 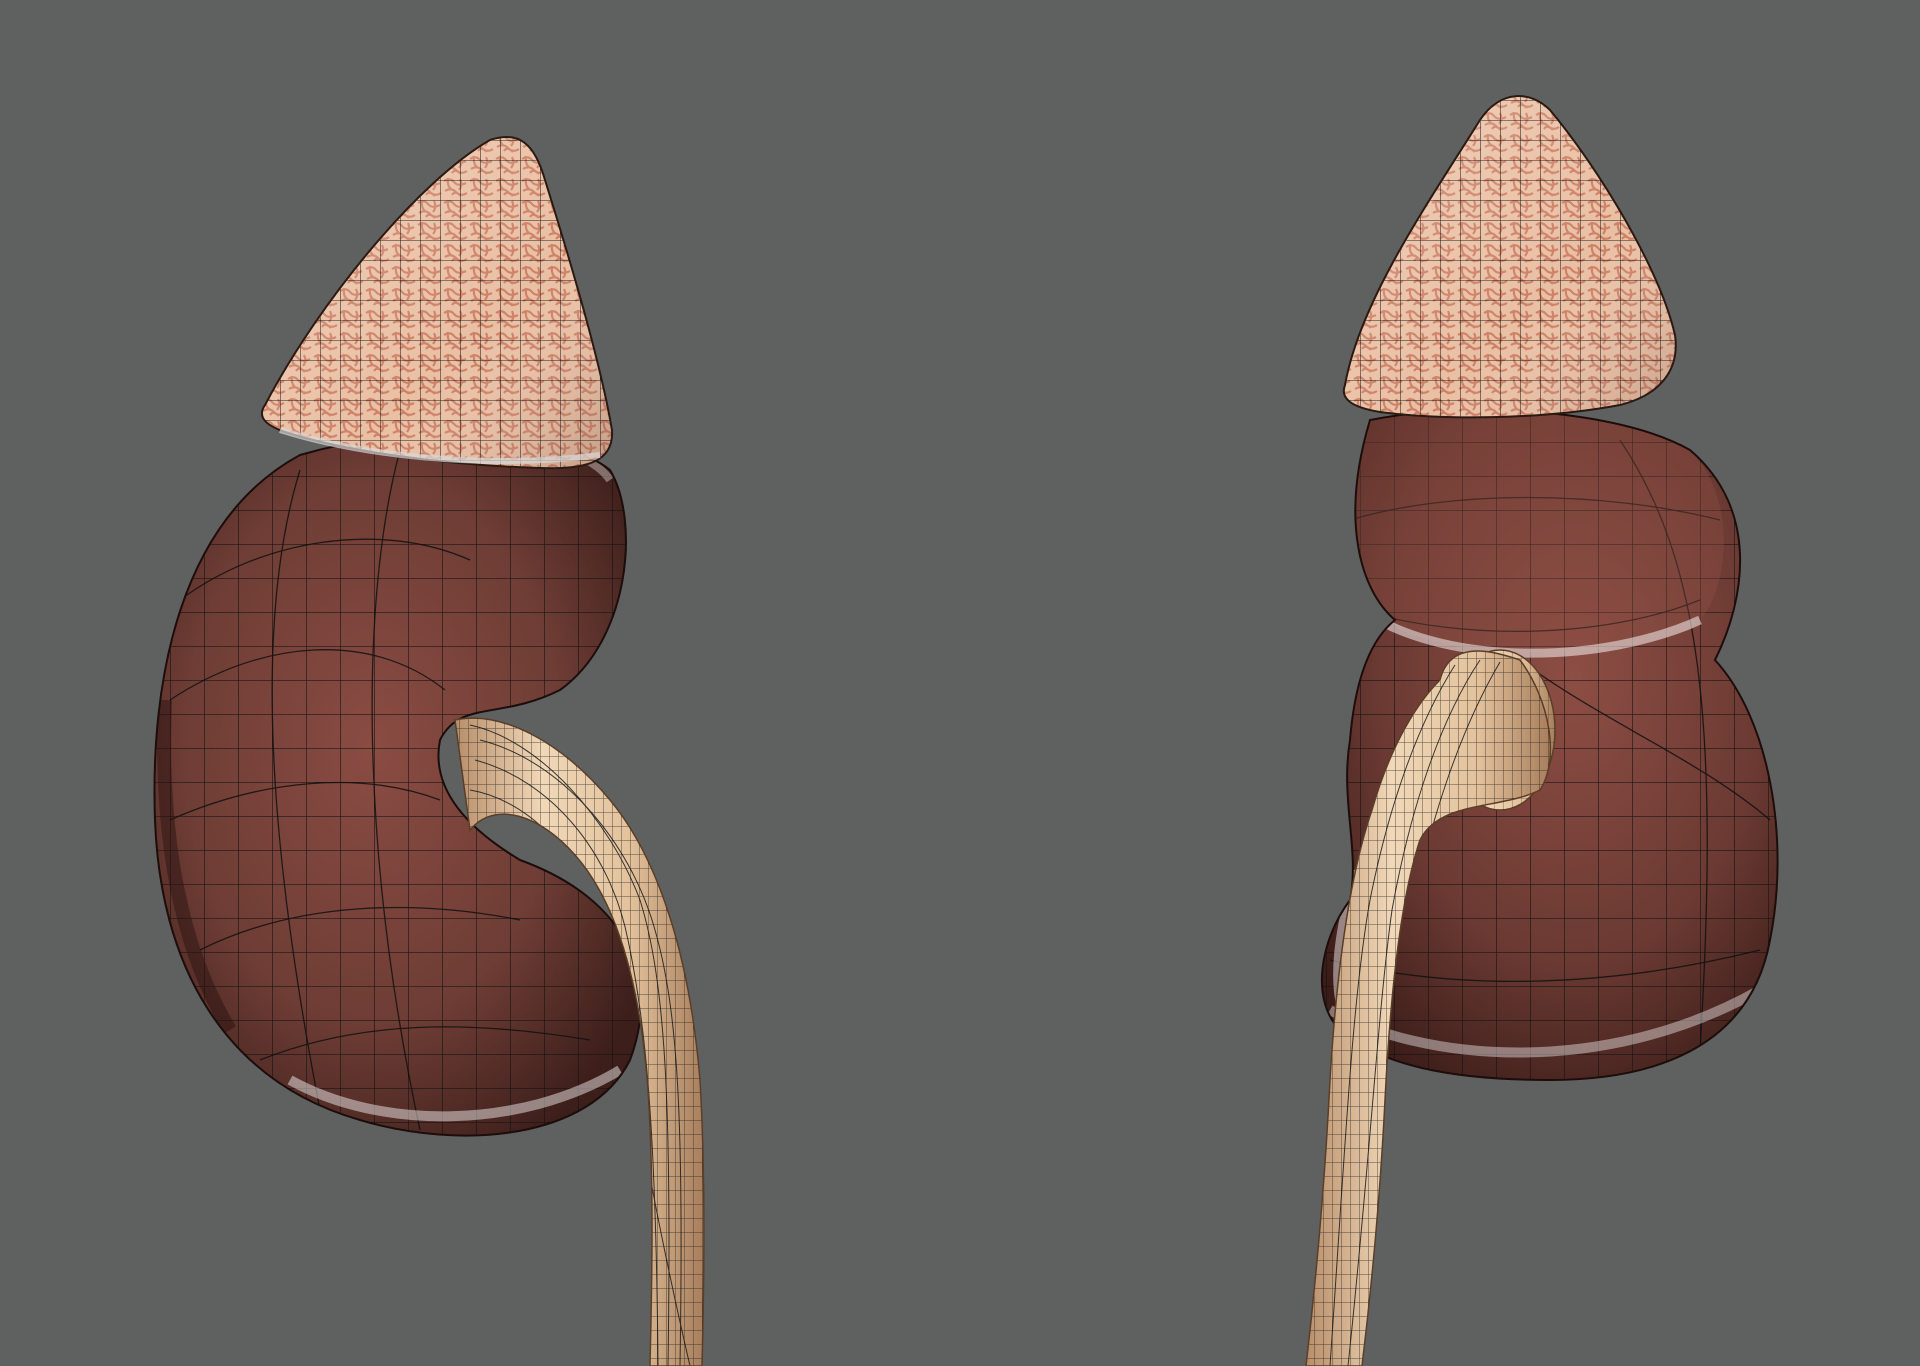 I want to click on right-adrenal-gland, so click(x=1509, y=257).